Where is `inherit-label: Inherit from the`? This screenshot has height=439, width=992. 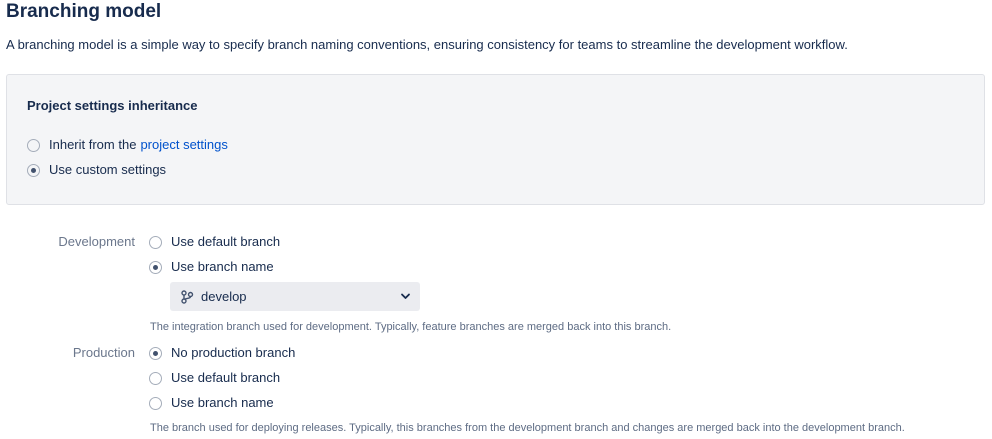
inherit-label: Inherit from the is located at coordinates (93, 144).